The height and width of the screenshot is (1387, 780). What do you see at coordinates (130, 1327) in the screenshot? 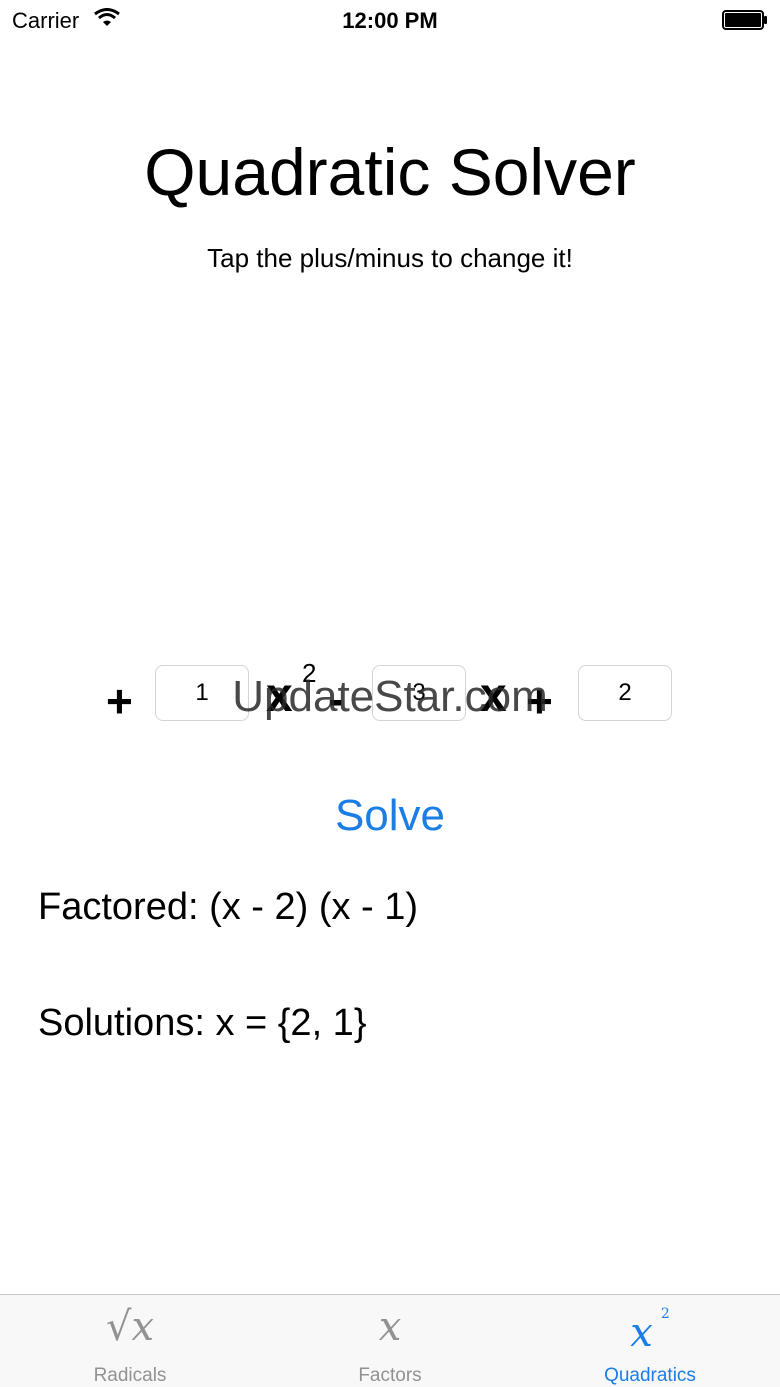
I see `sqrt-x-icon: √x` at bounding box center [130, 1327].